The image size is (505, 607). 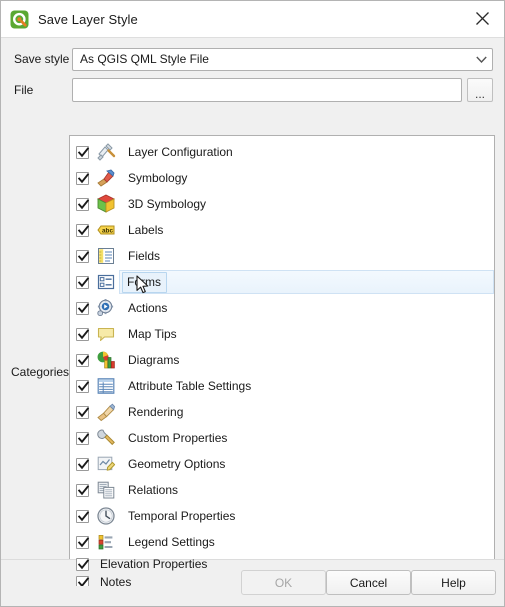 I want to click on category-label: Symbology, so click(x=158, y=177).